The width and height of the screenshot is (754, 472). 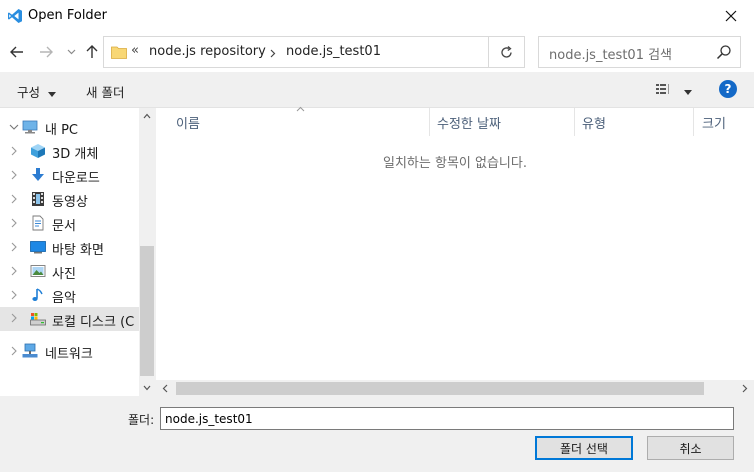 I want to click on tree-item-label: 바탕 화면, so click(x=78, y=250).